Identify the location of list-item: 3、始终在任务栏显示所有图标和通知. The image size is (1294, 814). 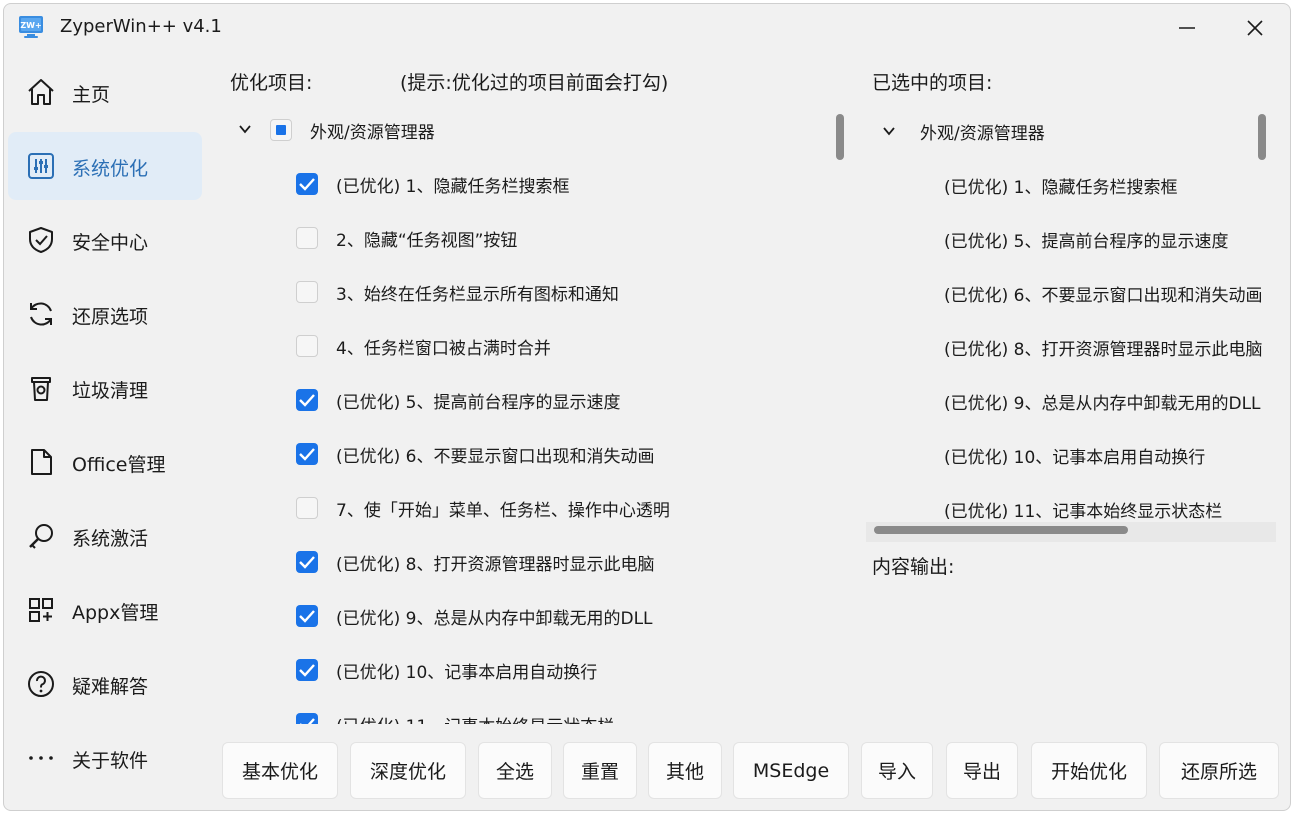
(522, 292).